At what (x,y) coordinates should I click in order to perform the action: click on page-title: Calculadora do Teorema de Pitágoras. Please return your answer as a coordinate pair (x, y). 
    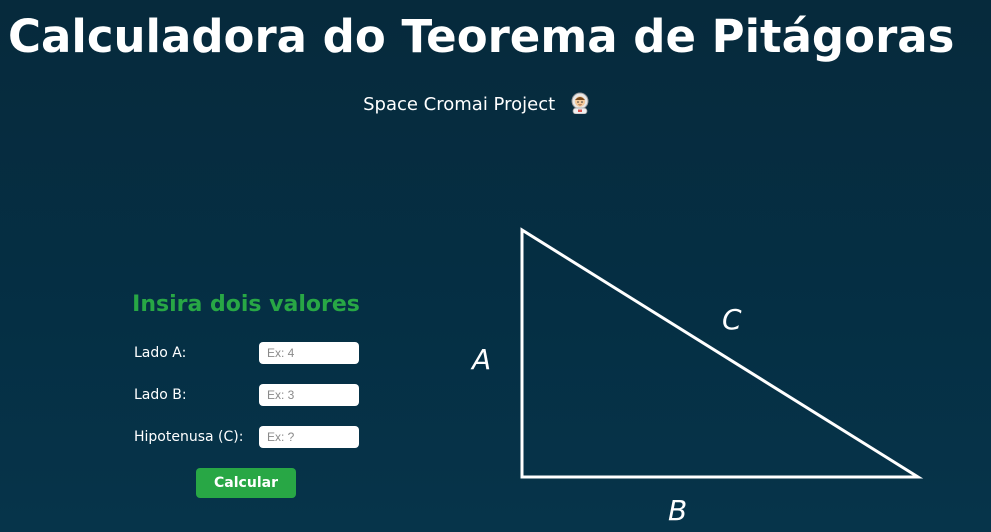
    Looking at the image, I should click on (481, 36).